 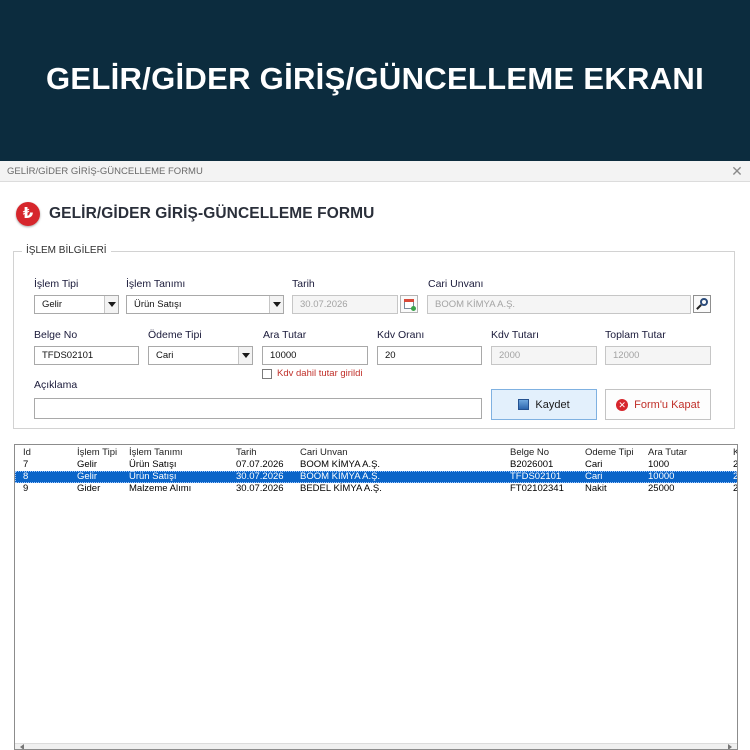 What do you see at coordinates (667, 404) in the screenshot?
I see `close-form-button-label: Form'u Kapat` at bounding box center [667, 404].